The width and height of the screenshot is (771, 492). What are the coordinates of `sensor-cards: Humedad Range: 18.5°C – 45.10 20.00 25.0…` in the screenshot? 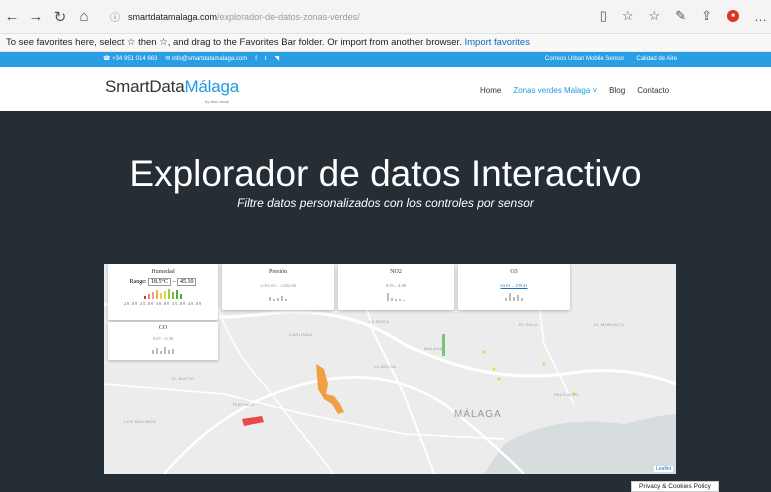 It's located at (390, 292).